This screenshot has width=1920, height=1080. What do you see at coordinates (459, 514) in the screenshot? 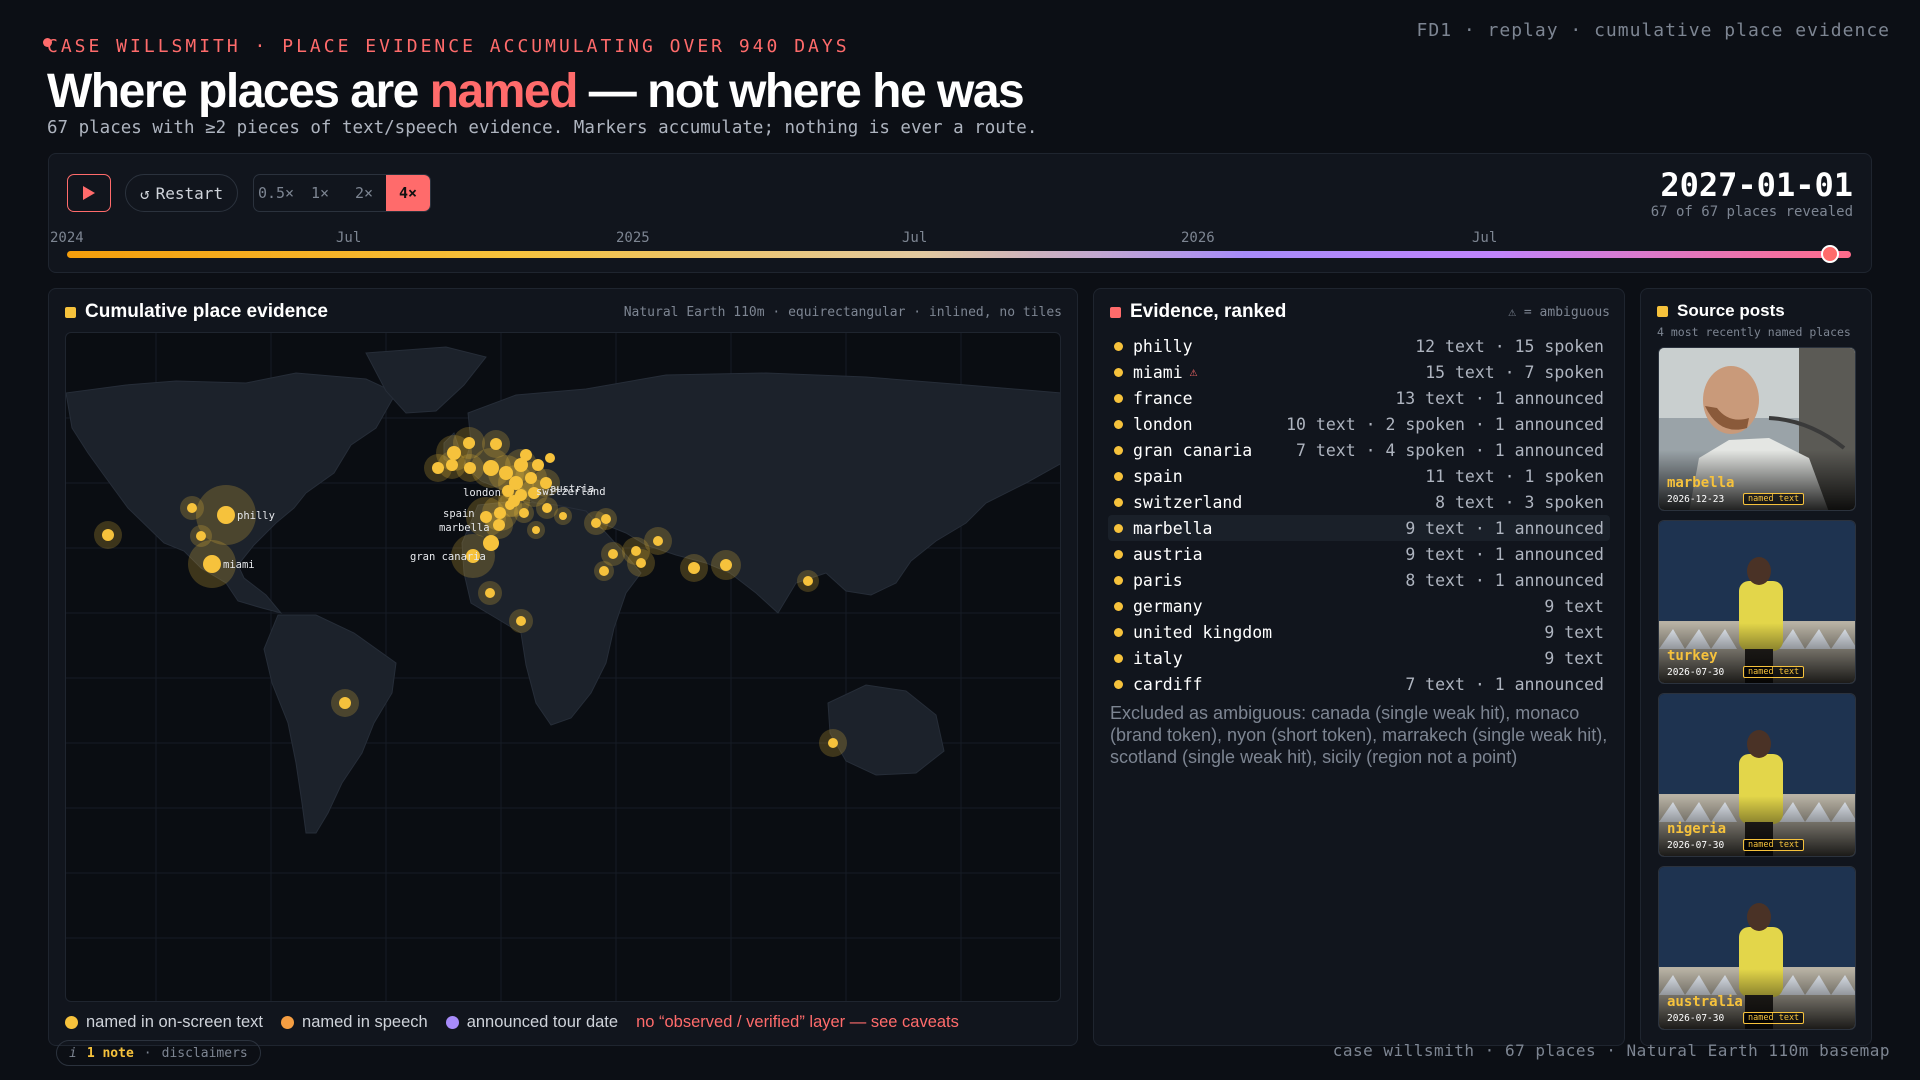
I see `map-label-spain: spain` at bounding box center [459, 514].